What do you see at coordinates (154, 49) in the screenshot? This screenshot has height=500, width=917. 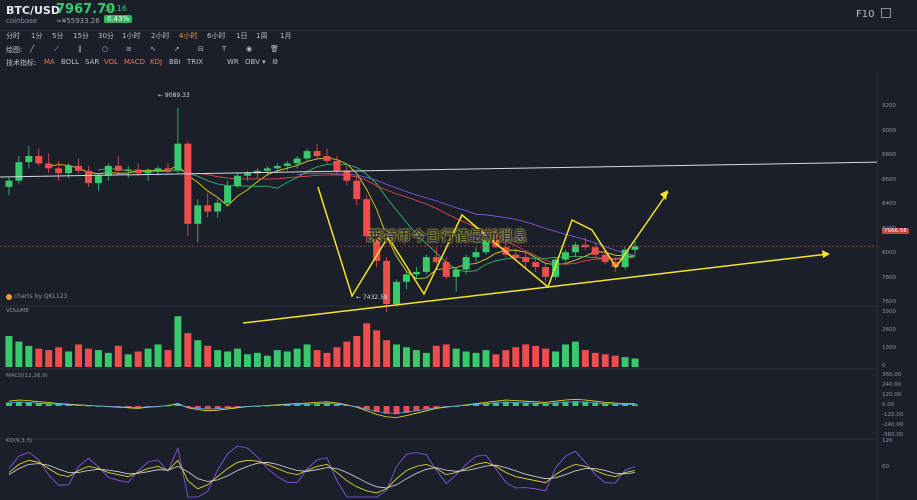 I see `wave-tool-icon: ∿` at bounding box center [154, 49].